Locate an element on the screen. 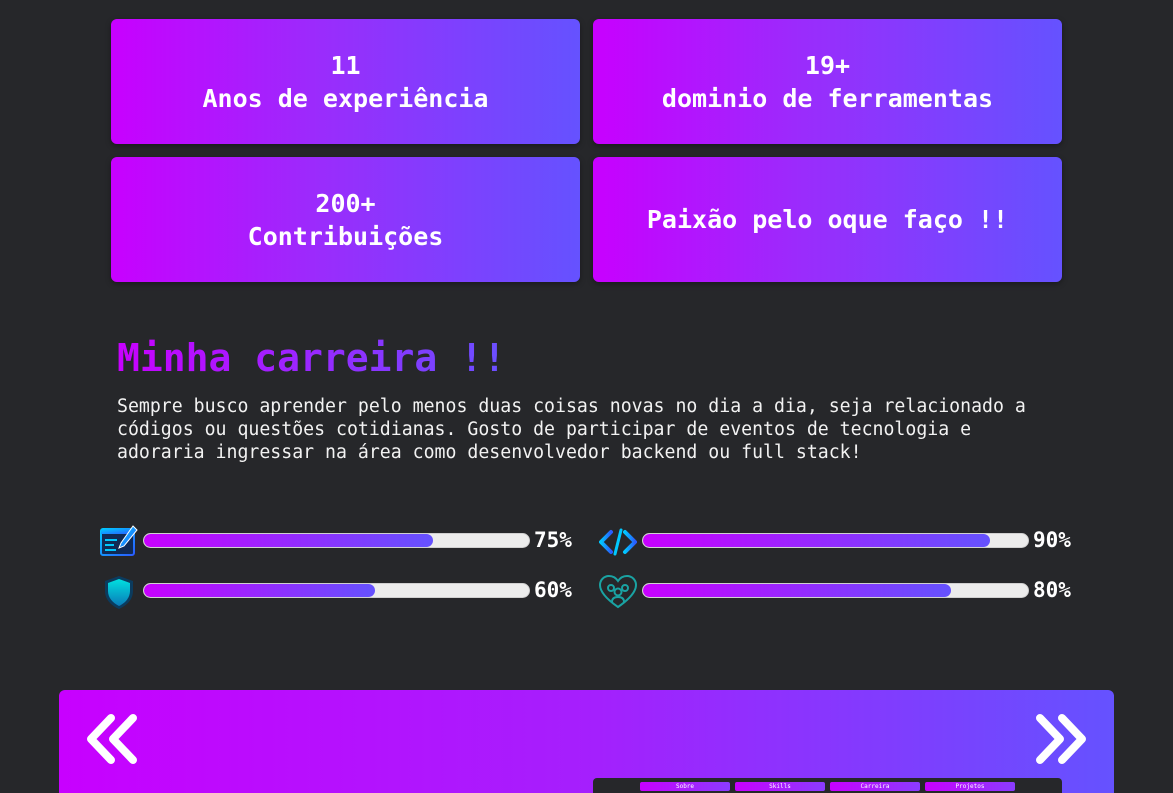 The image size is (1173, 793). double-chevron-left-icon is located at coordinates (113, 739).